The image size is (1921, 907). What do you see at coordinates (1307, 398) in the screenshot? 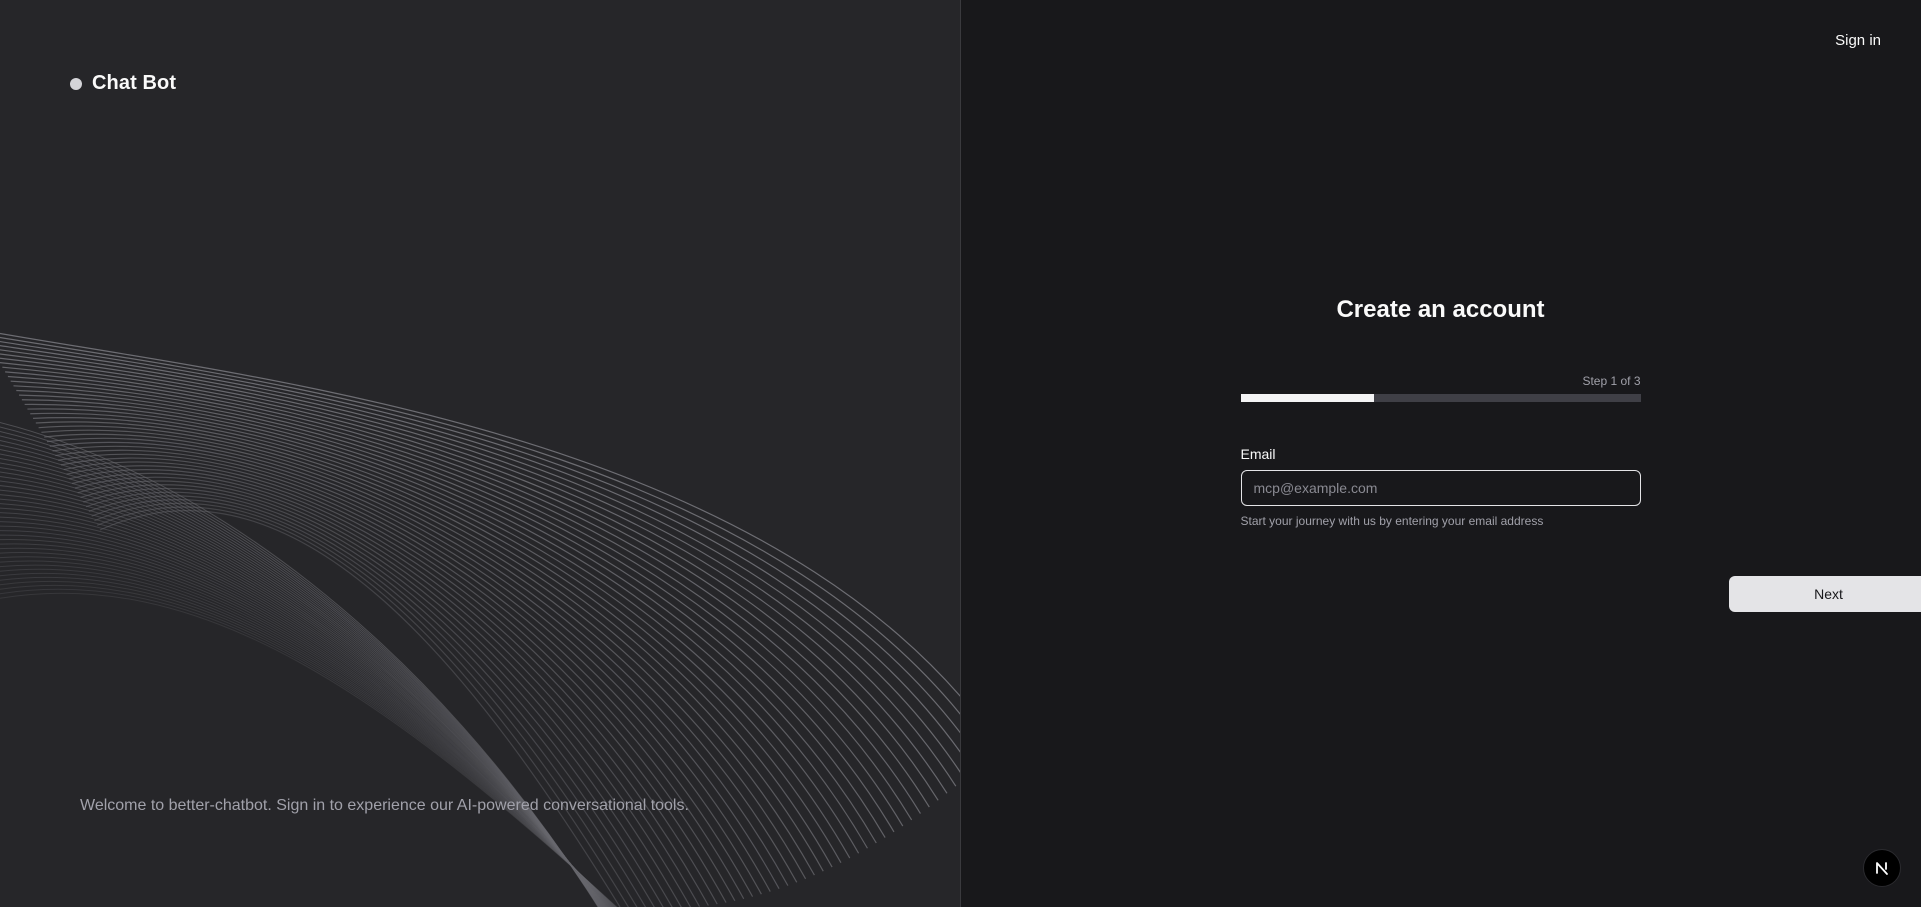
I see `progress-bar-fill` at bounding box center [1307, 398].